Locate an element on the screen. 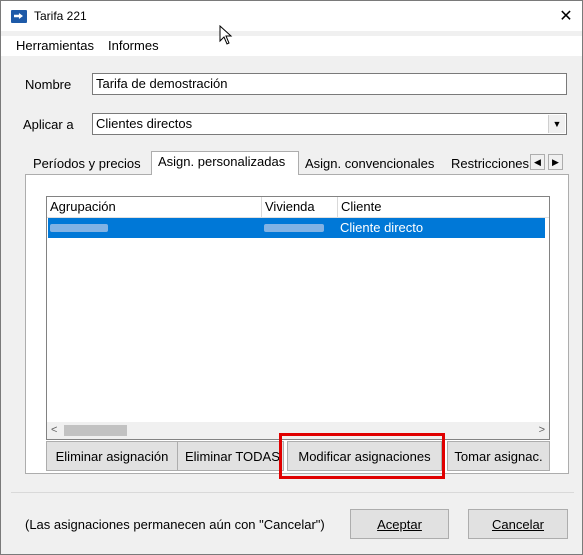 The image size is (583, 555). tomar-asignac-button: Tomar asignac. is located at coordinates (498, 456).